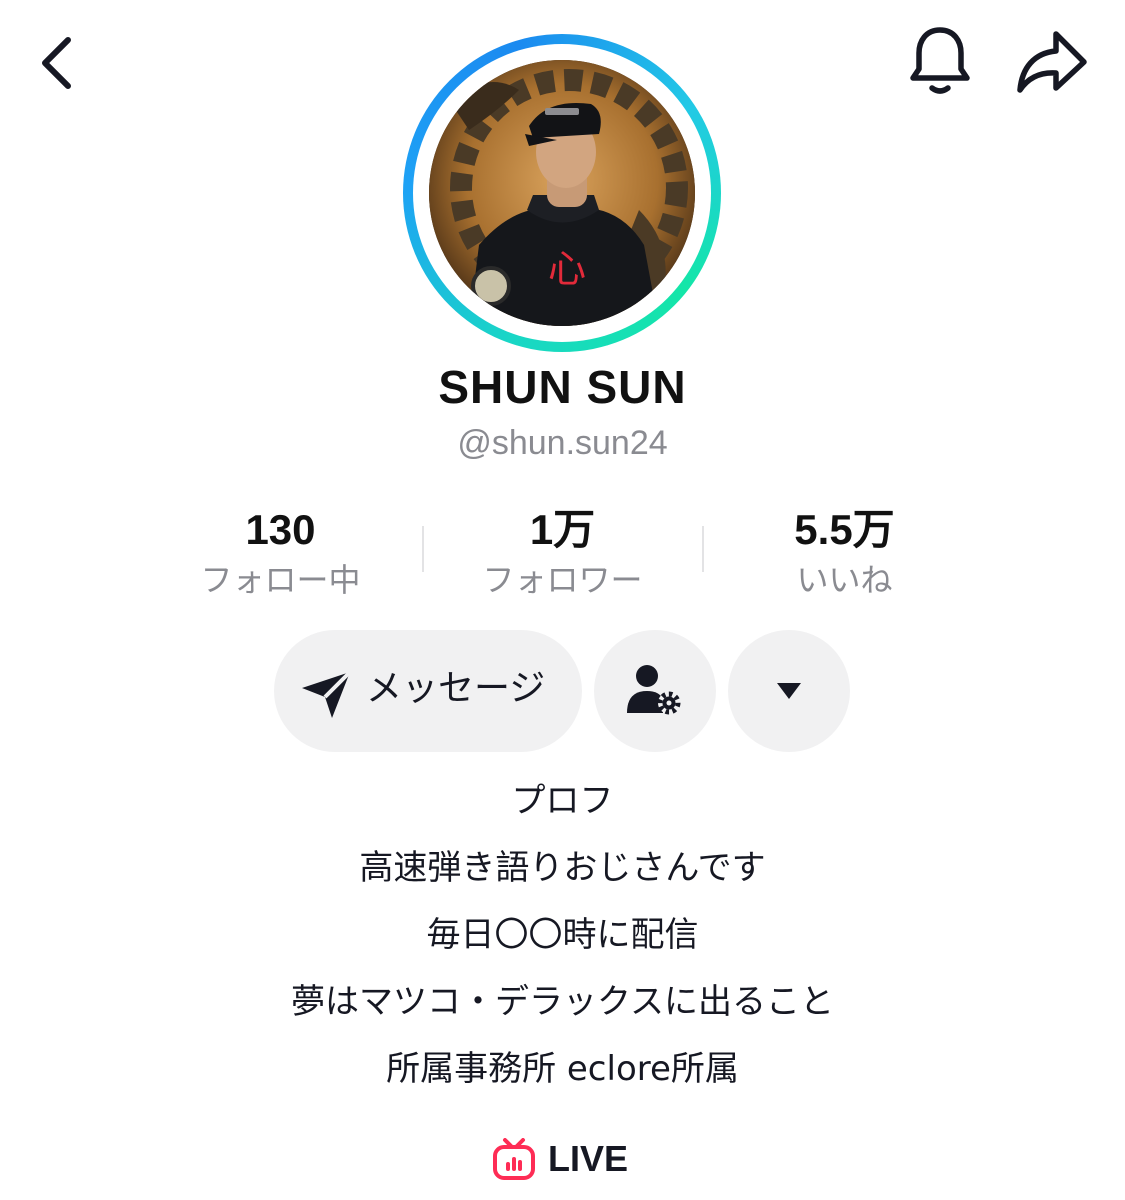 This screenshot has height=1200, width=1125. What do you see at coordinates (940, 62) in the screenshot?
I see `bell-icon` at bounding box center [940, 62].